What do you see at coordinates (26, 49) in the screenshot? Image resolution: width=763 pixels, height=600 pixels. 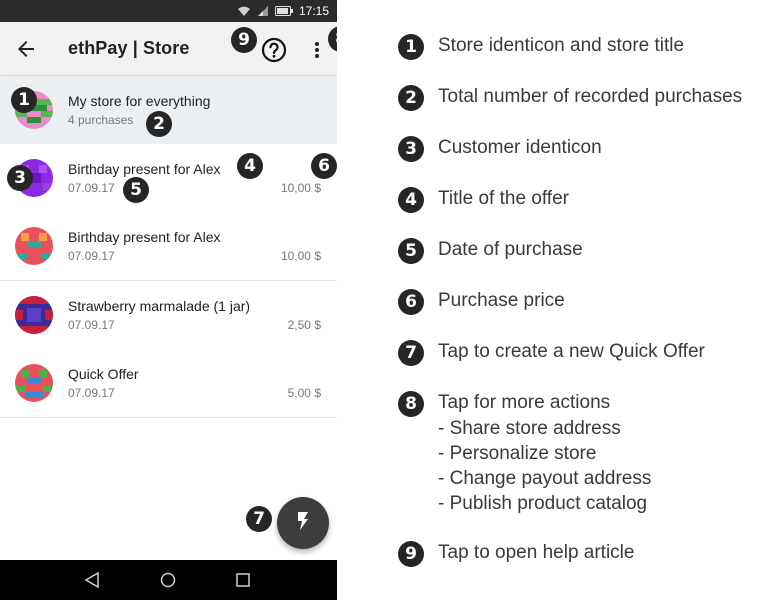 I see `back-arrow-icon` at bounding box center [26, 49].